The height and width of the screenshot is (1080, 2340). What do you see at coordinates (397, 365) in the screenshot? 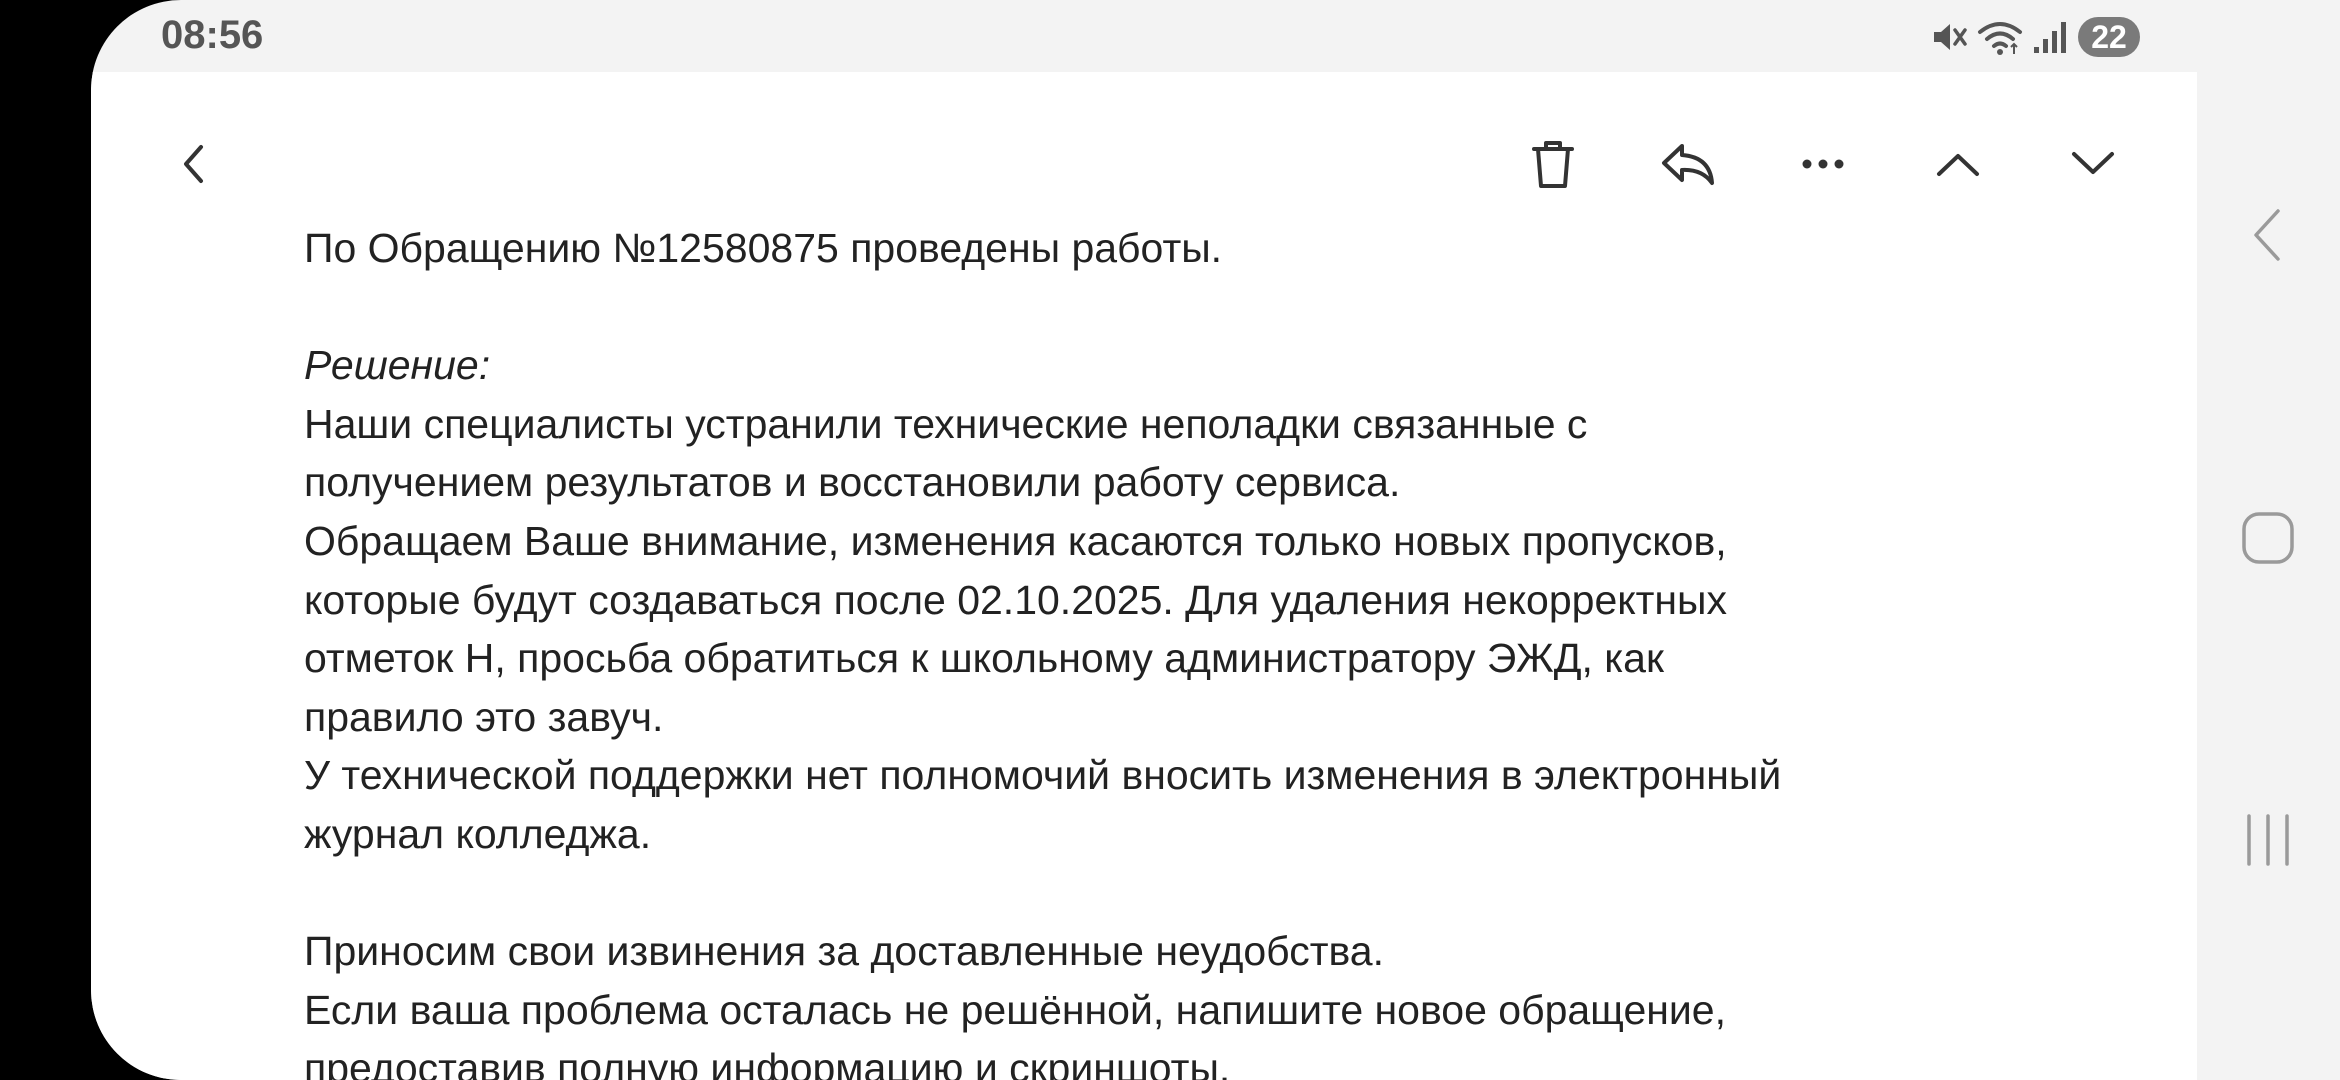
I see `message-line: Решение:` at bounding box center [397, 365].